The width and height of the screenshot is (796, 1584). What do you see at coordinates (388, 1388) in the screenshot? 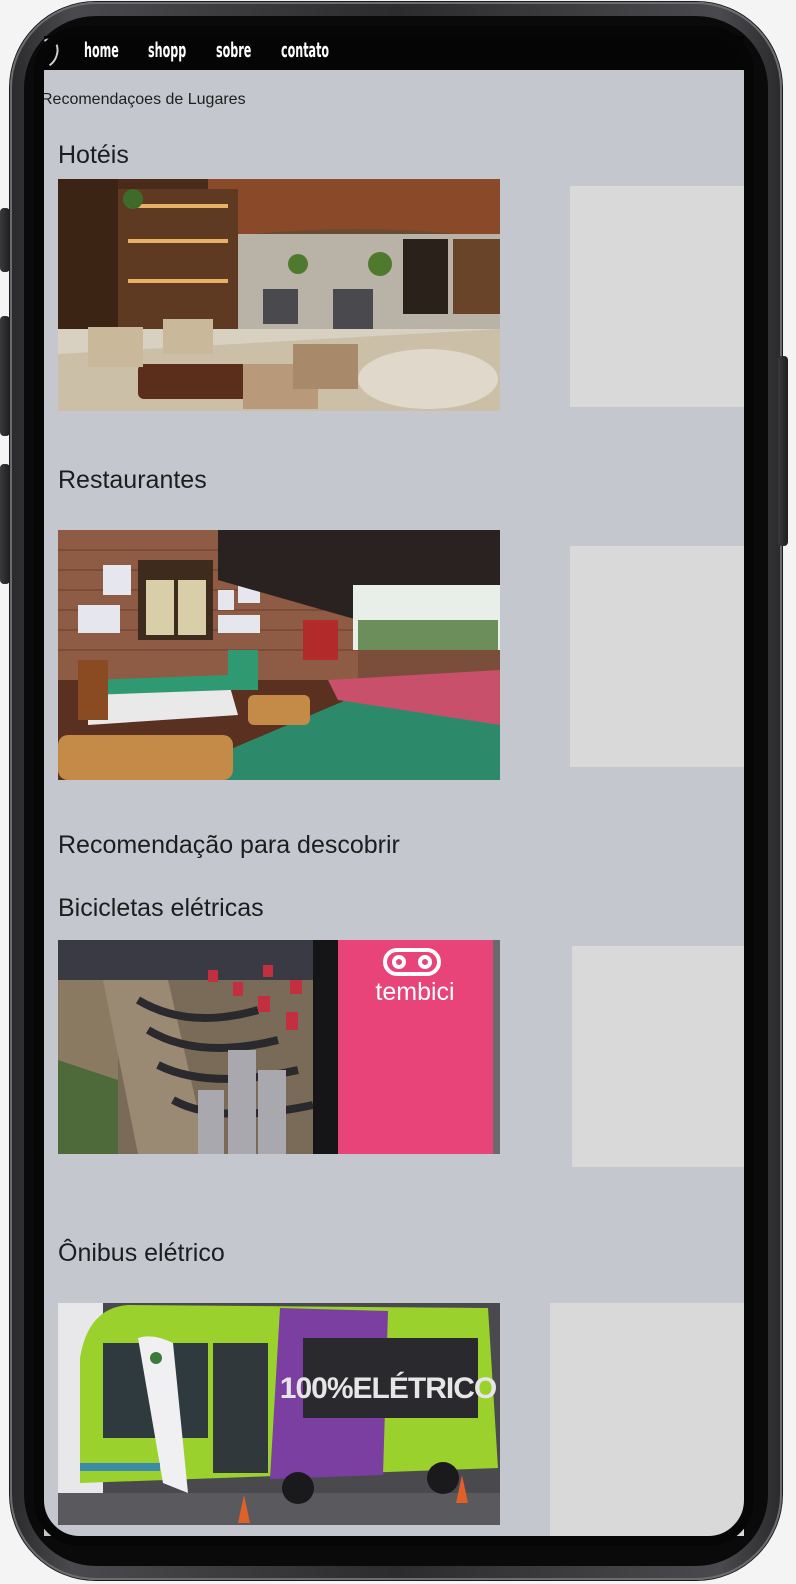
I see `bus-banner-text: 100%ELÉTRICO` at bounding box center [388, 1388].